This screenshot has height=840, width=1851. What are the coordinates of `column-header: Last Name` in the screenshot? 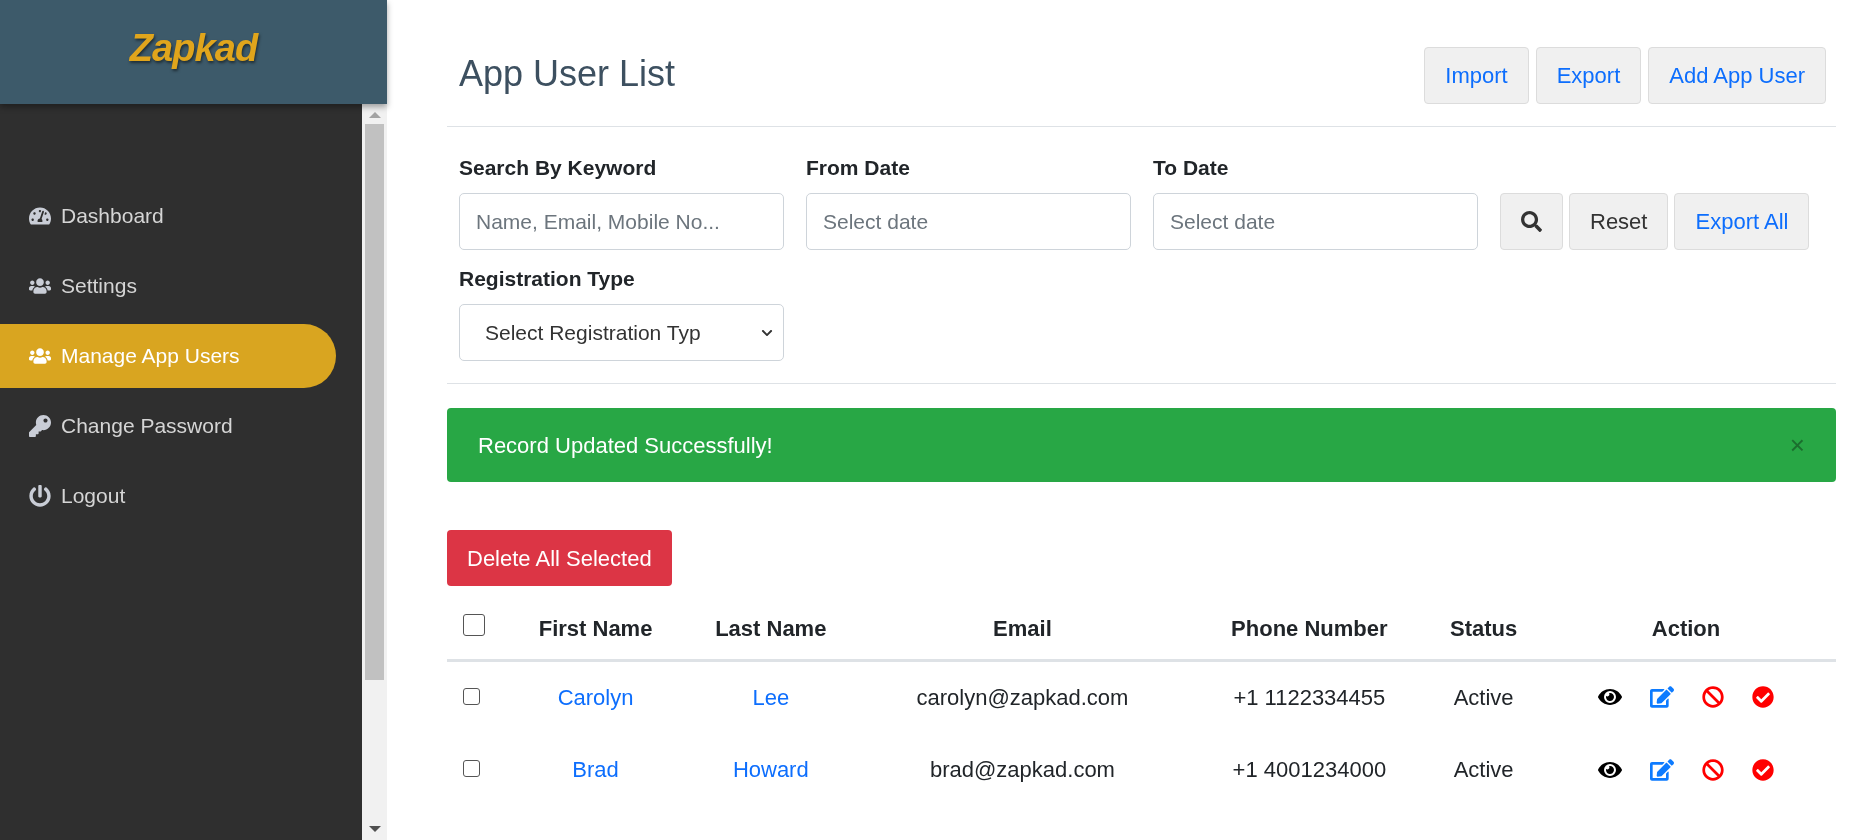 It's located at (771, 628).